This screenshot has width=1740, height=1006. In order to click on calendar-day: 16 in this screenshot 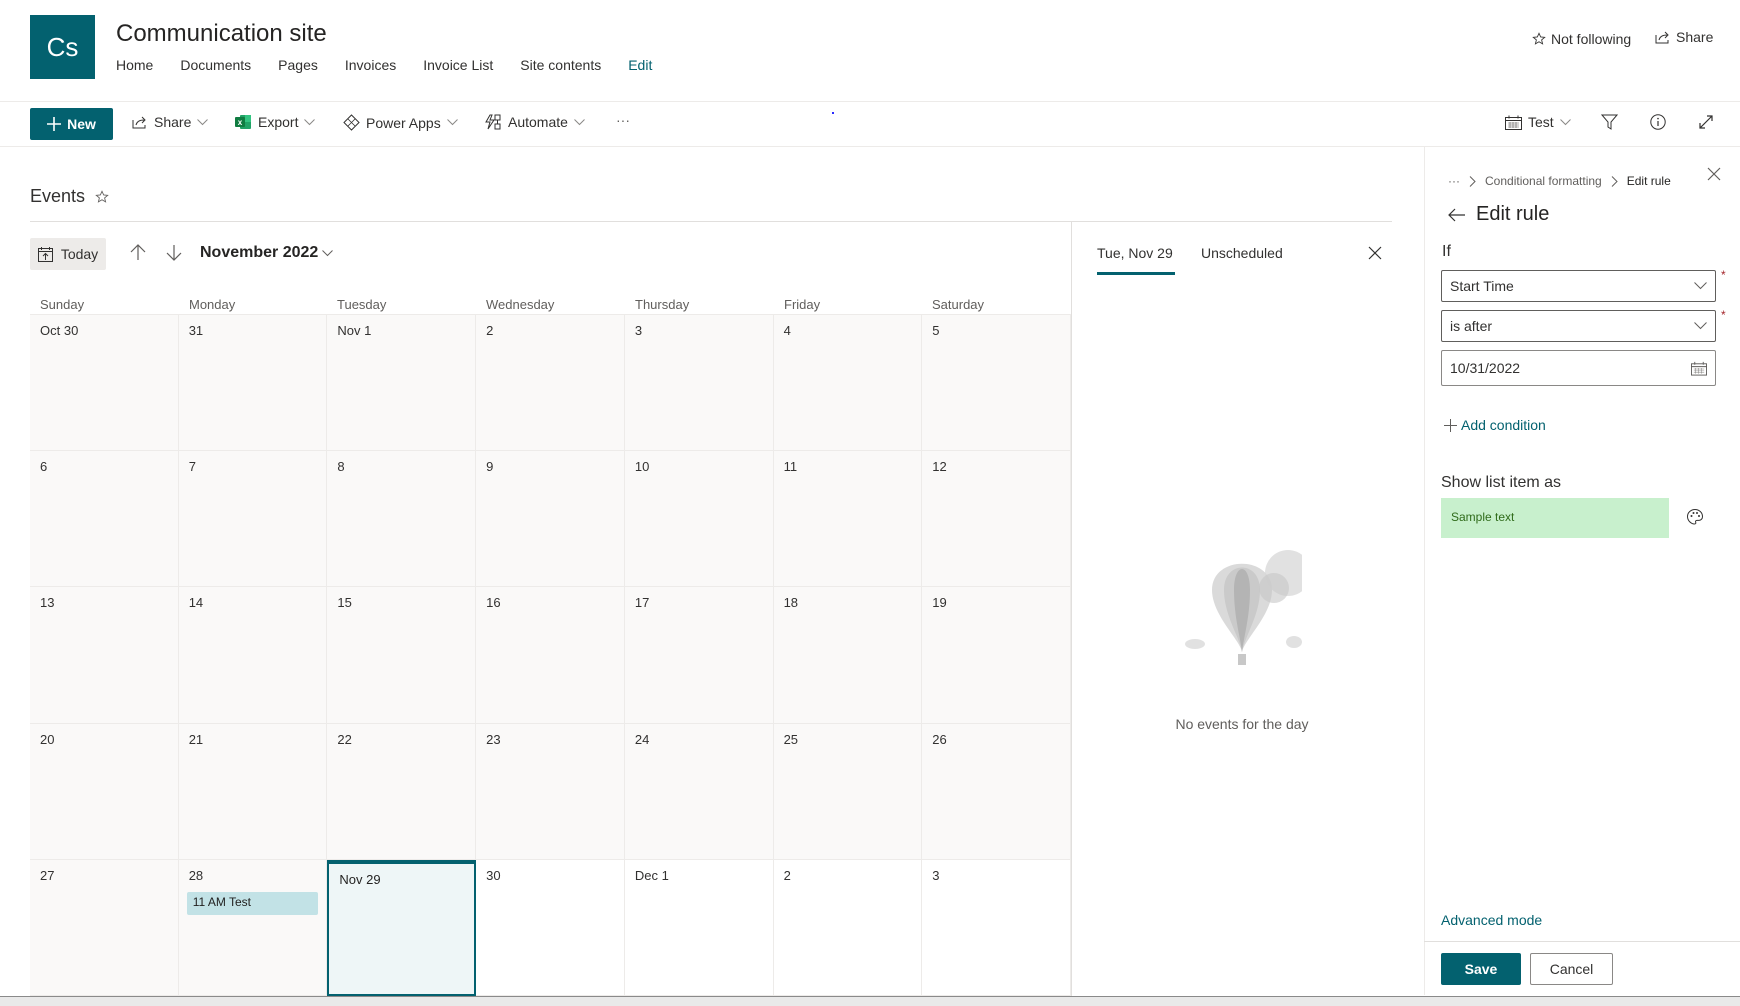, I will do `click(550, 655)`.